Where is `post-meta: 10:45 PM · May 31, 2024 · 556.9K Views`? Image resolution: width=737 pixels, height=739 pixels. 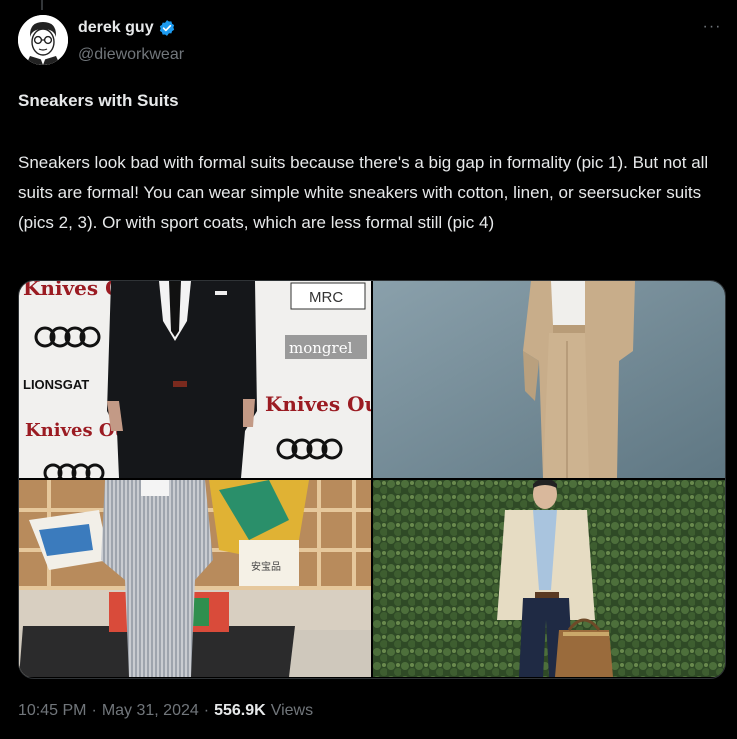
post-meta: 10:45 PM · May 31, 2024 · 556.9K Views is located at coordinates (165, 711).